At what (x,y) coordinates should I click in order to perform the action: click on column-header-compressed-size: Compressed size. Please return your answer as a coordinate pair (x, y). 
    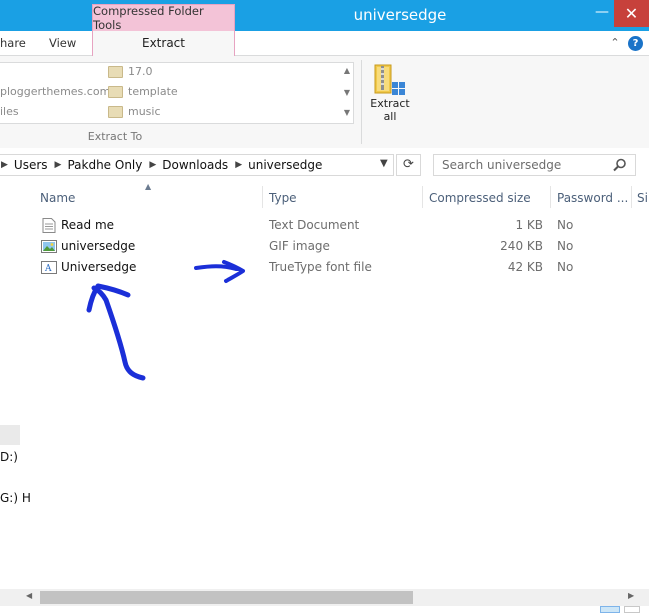
    Looking at the image, I should click on (480, 198).